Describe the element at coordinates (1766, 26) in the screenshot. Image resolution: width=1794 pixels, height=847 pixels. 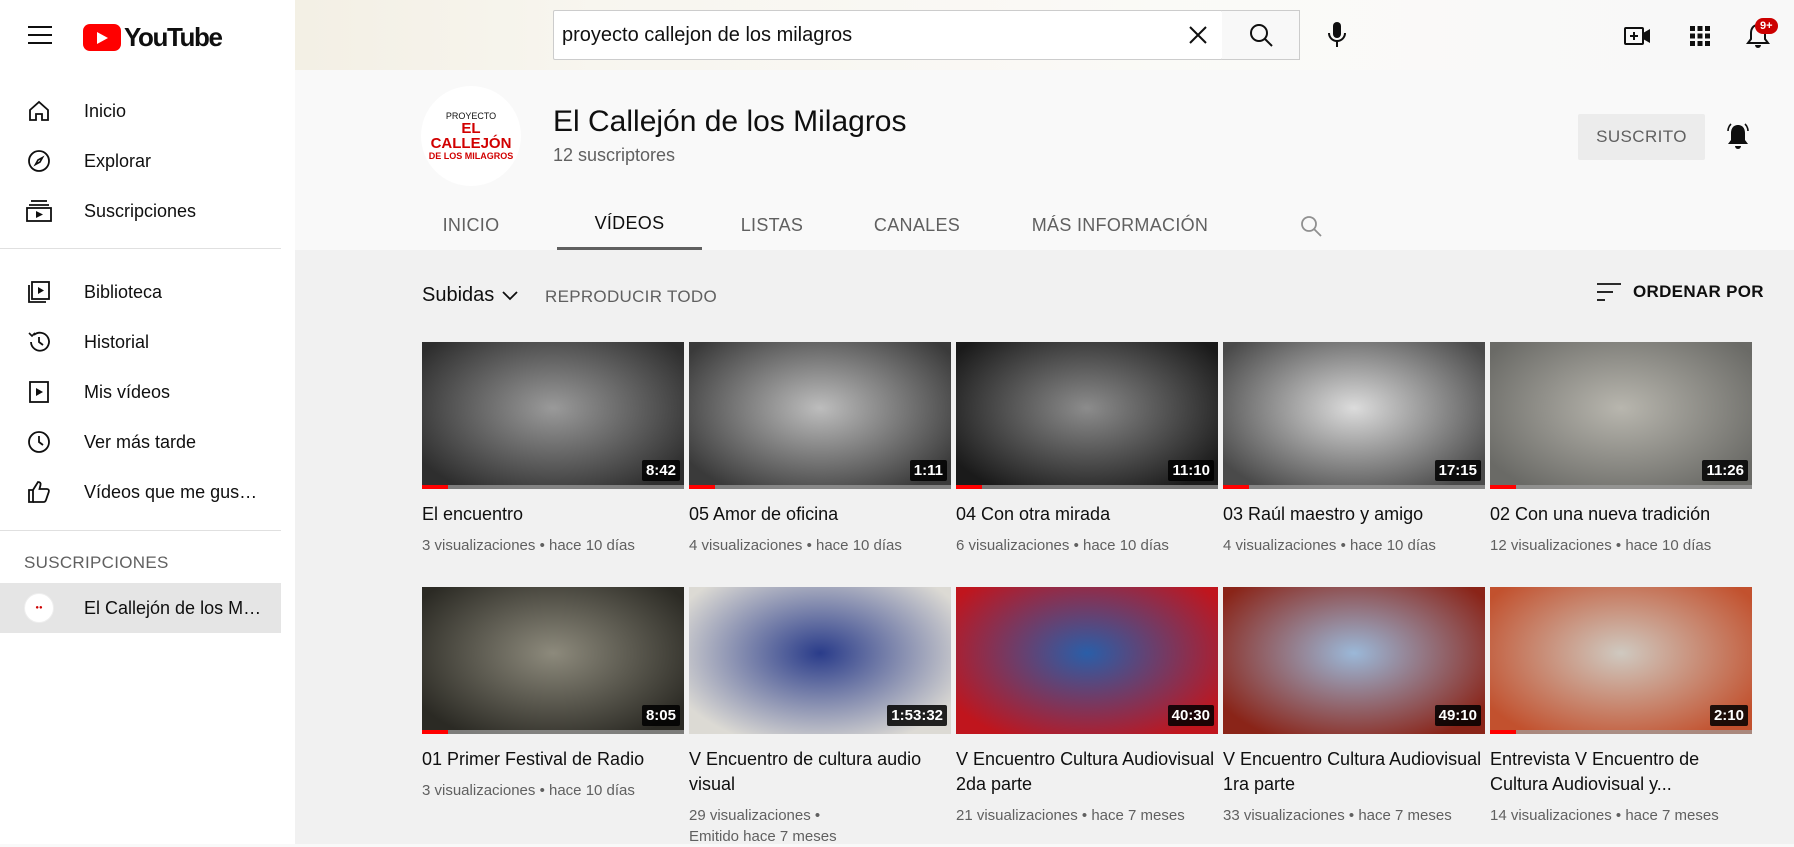
I see `notification-badge: 9+` at that location.